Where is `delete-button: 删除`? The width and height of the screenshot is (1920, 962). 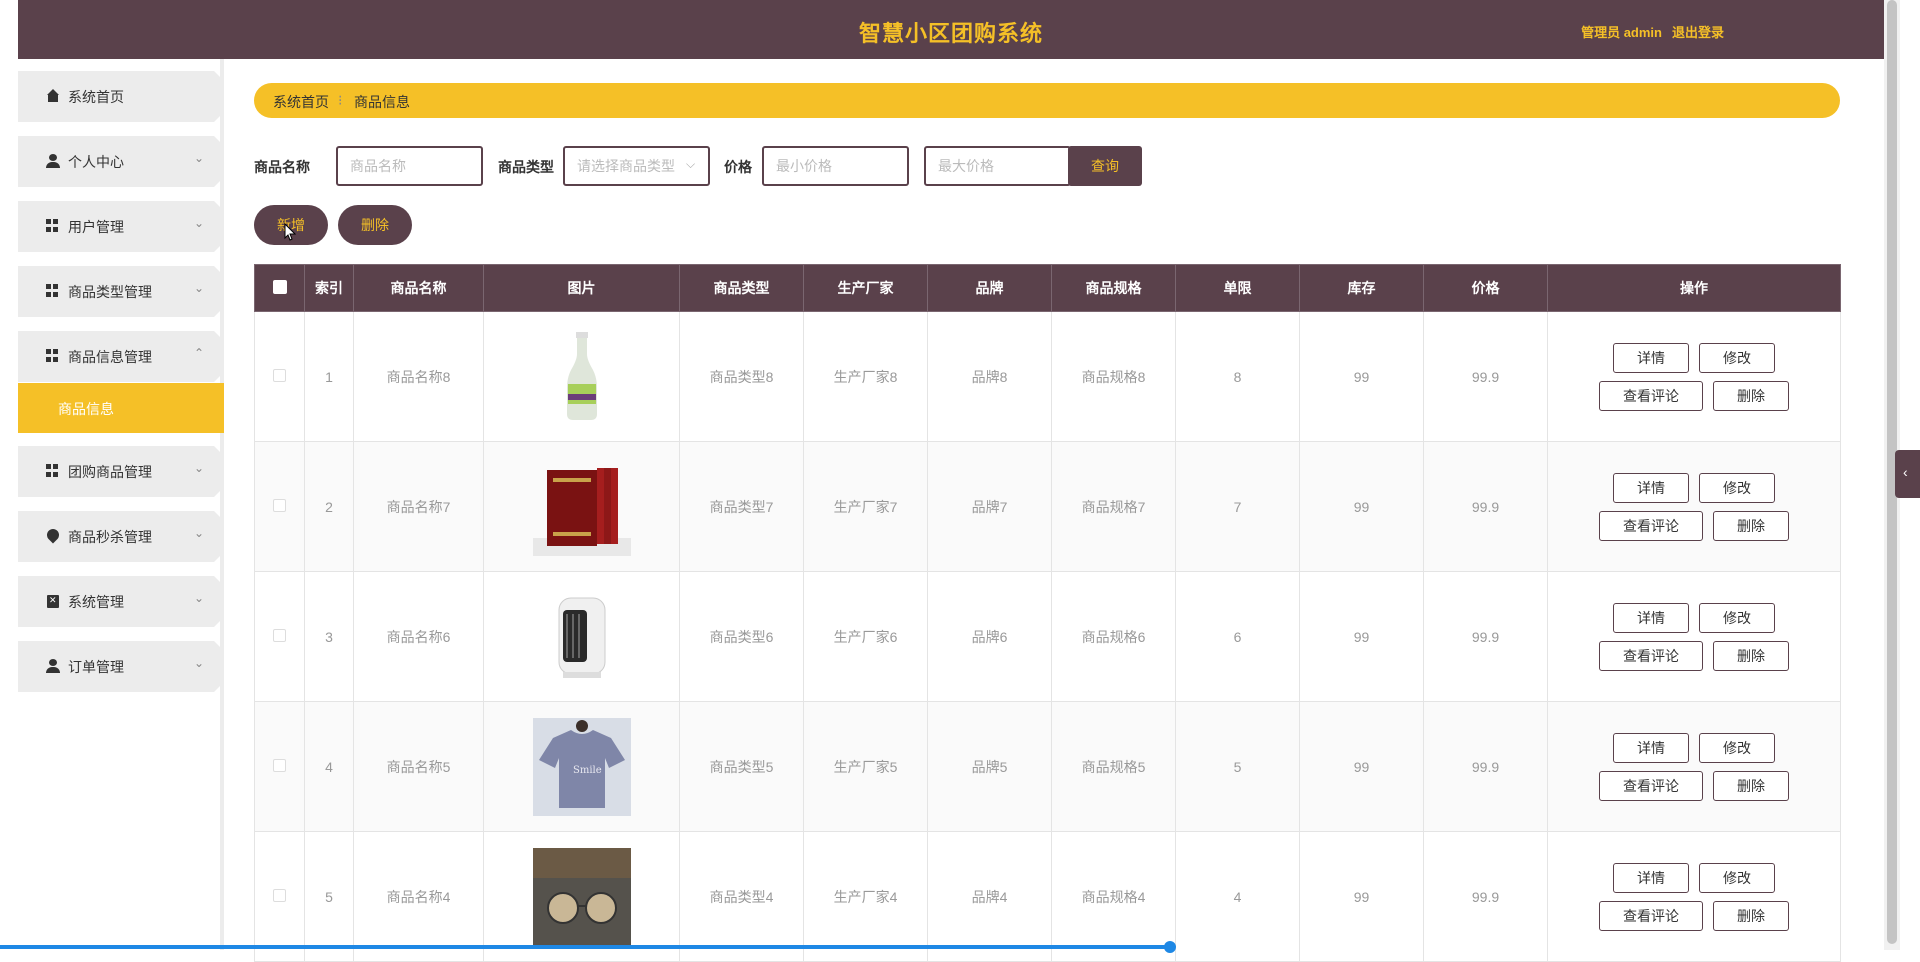 delete-button: 删除 is located at coordinates (375, 225).